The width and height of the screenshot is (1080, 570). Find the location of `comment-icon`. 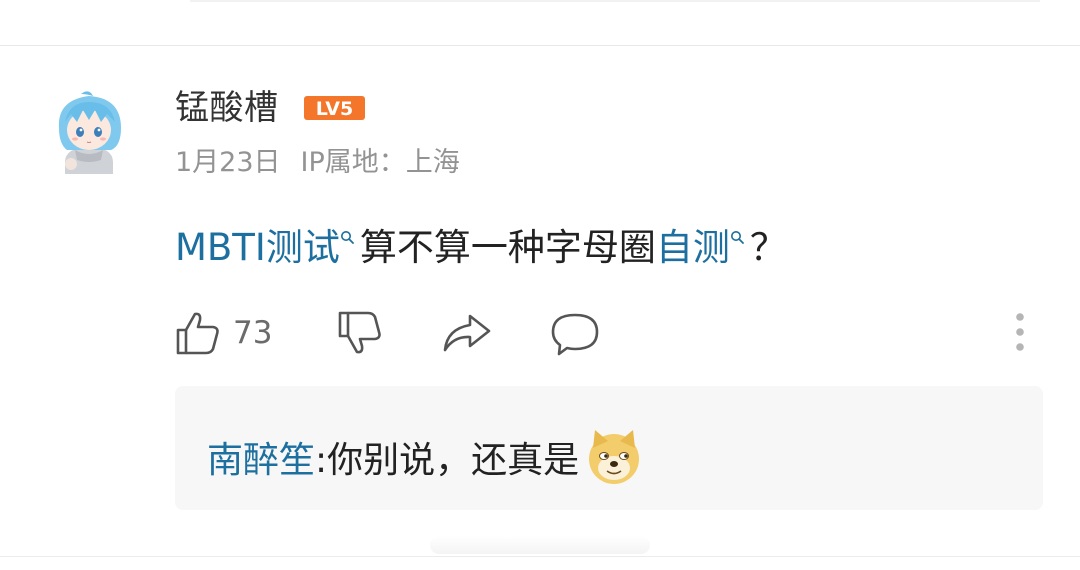

comment-icon is located at coordinates (575, 334).